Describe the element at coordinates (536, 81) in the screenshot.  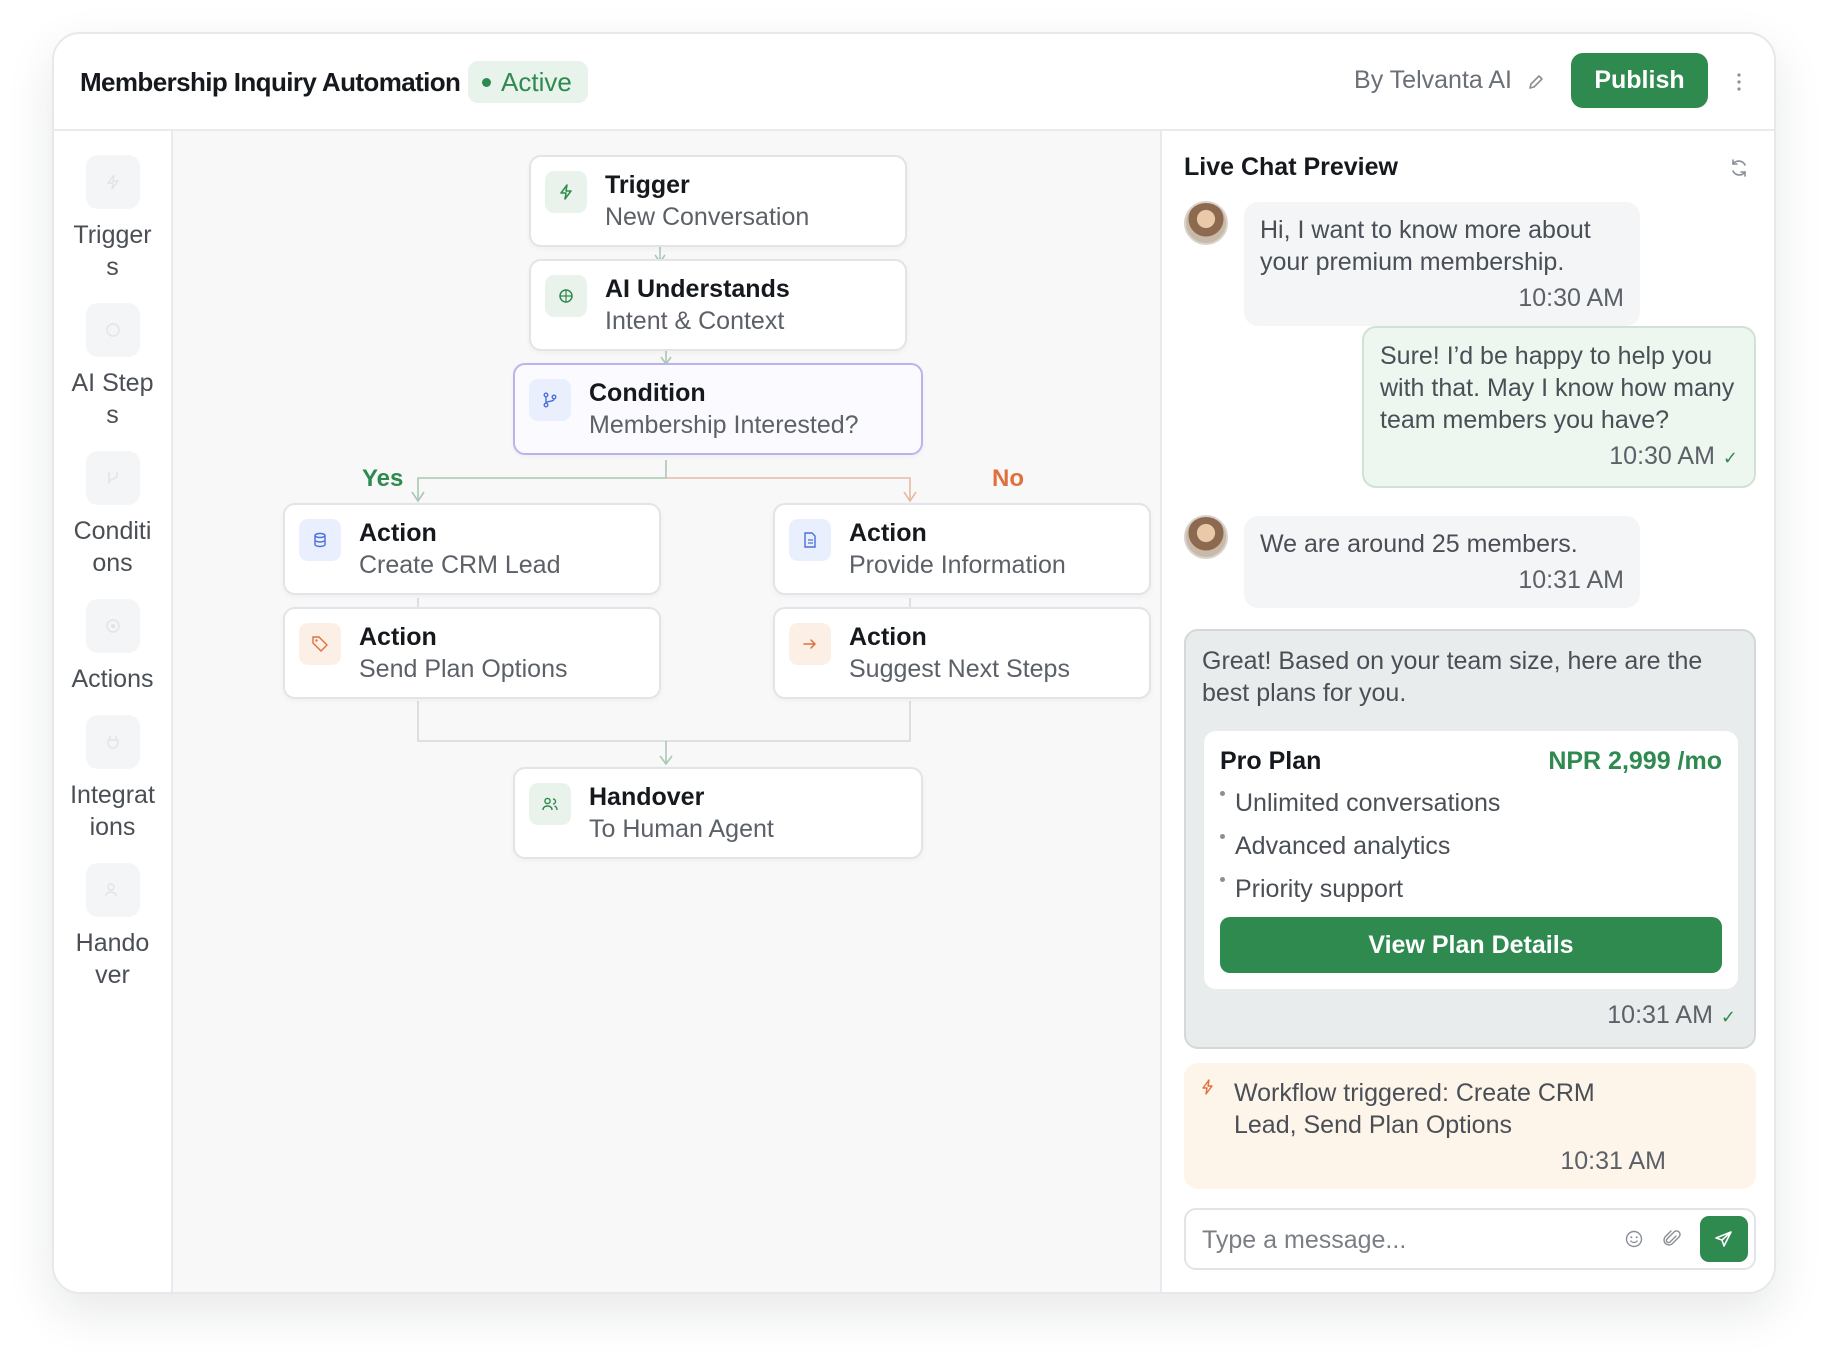
I see `status-label: Active` at that location.